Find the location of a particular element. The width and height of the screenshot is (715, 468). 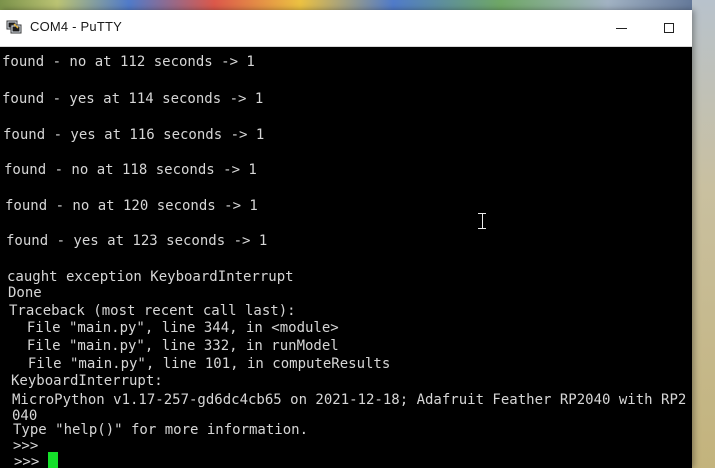

terminal-line: File "main.py", line 344, in <module> is located at coordinates (174, 328).